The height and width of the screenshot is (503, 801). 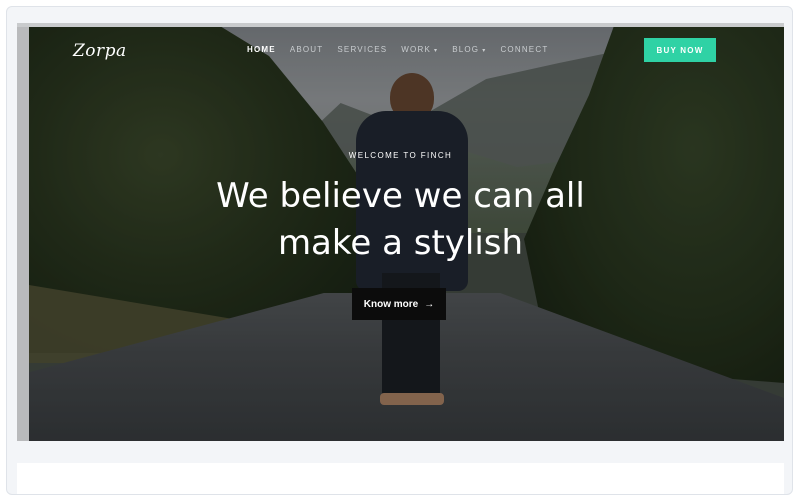 What do you see at coordinates (391, 304) in the screenshot?
I see `know-more-label: Know more` at bounding box center [391, 304].